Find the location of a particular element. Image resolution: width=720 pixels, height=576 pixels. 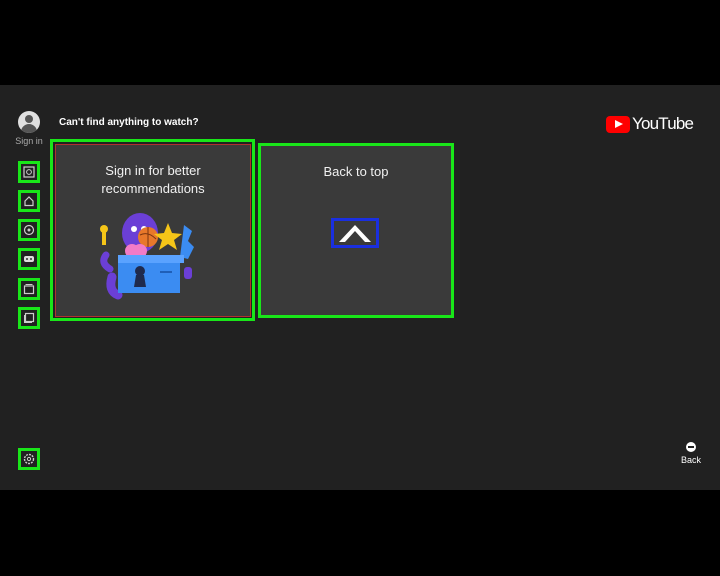

youtube-logo: YouTube is located at coordinates (650, 124).